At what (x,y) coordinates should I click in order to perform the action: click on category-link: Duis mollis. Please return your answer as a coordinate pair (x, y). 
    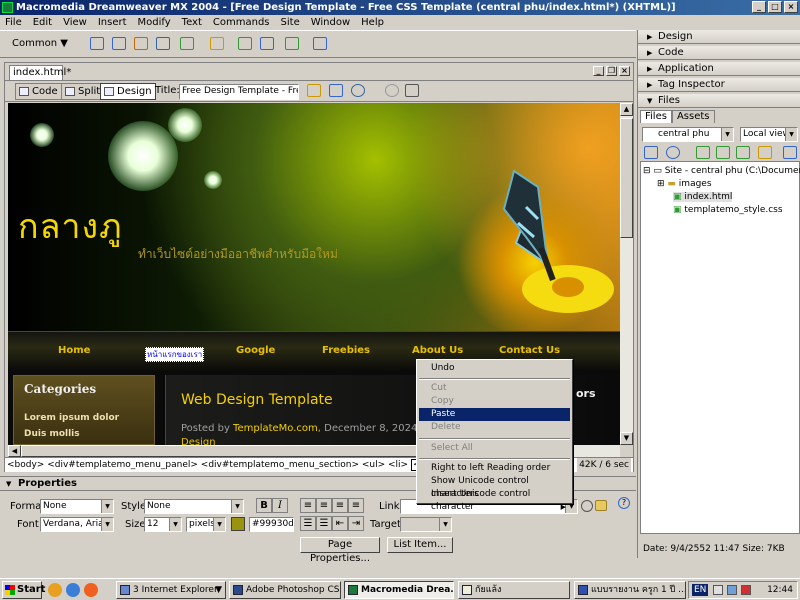
    Looking at the image, I should click on (52, 434).